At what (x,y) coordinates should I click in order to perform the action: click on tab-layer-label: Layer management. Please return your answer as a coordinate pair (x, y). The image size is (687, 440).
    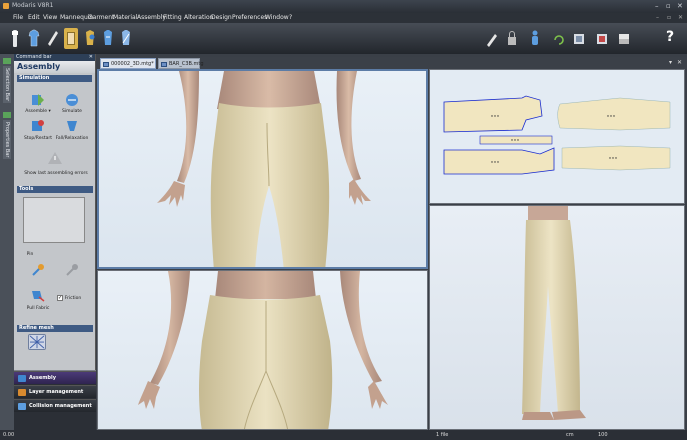
    Looking at the image, I should click on (56, 392).